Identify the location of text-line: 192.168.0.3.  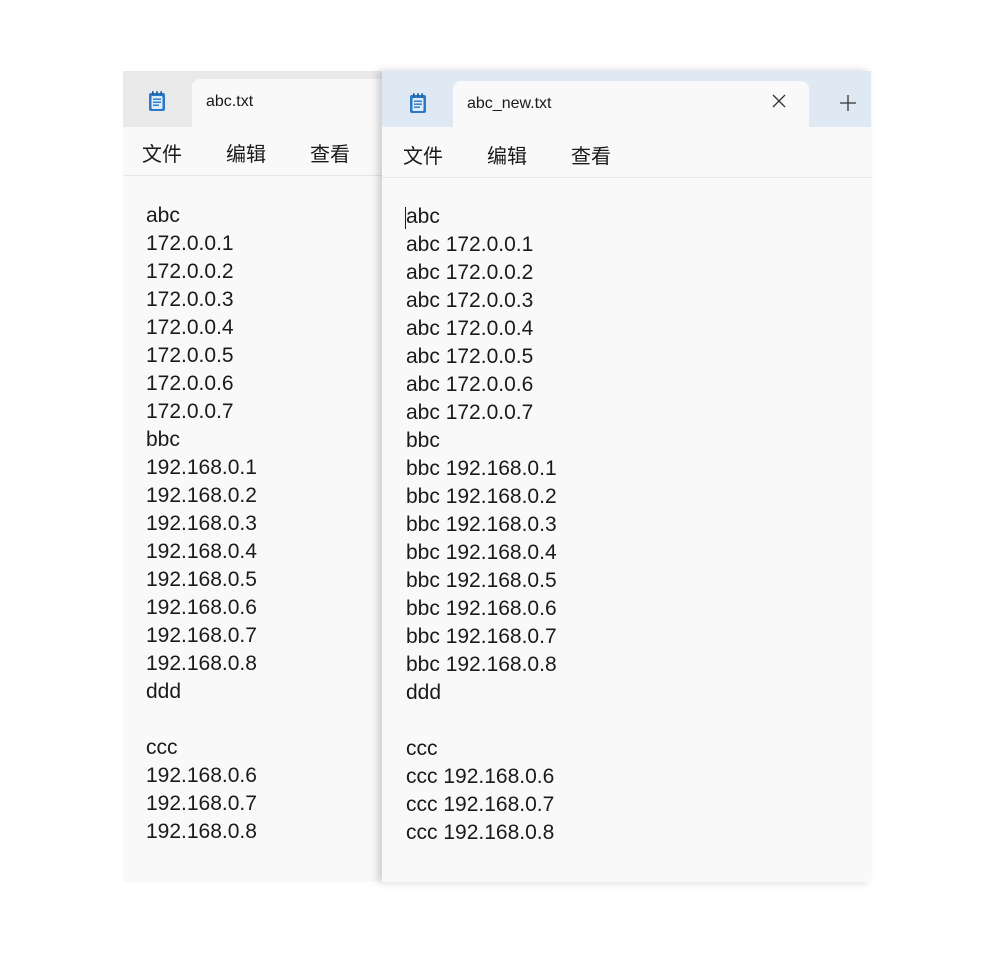
(201, 523).